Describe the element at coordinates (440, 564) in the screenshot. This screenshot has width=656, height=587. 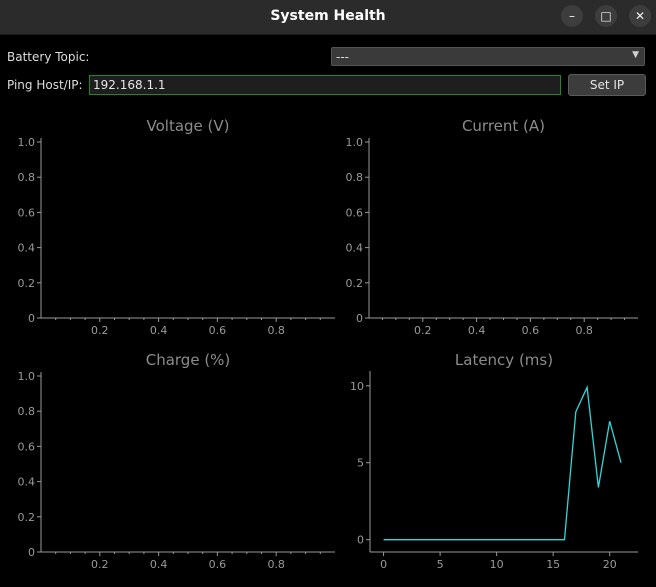
I see `x-tick-label: 5` at that location.